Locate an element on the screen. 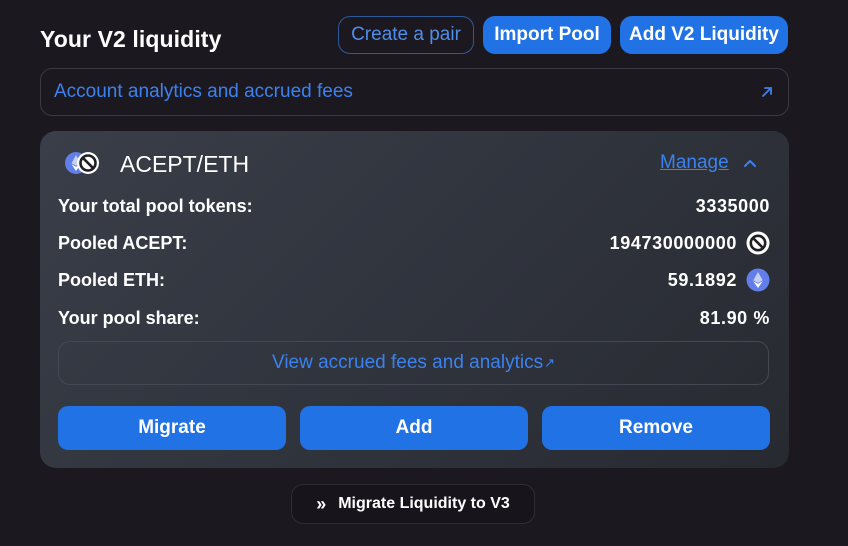 The height and width of the screenshot is (546, 848). pool-row-pool-share: Your pool share: 81.90 % is located at coordinates (414, 318).